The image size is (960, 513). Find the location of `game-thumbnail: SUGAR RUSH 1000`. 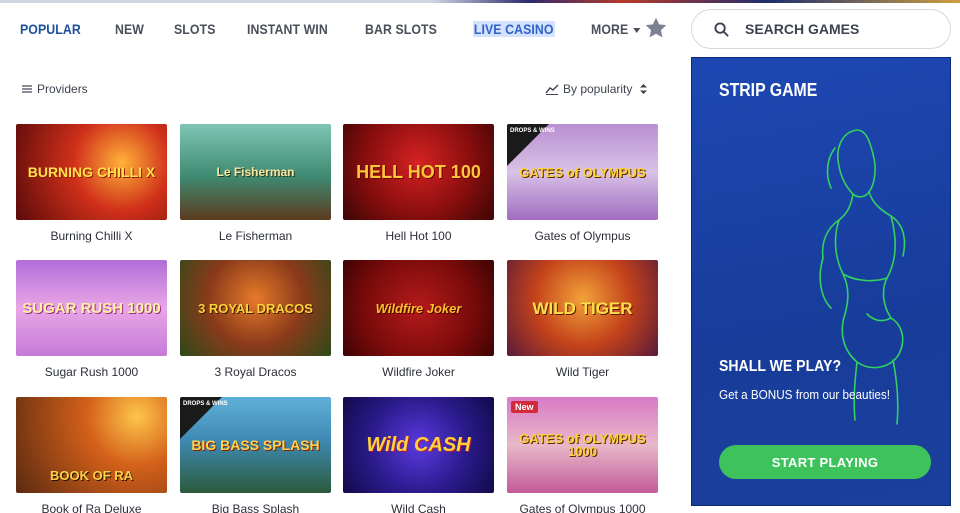

game-thumbnail: SUGAR RUSH 1000 is located at coordinates (91, 308).